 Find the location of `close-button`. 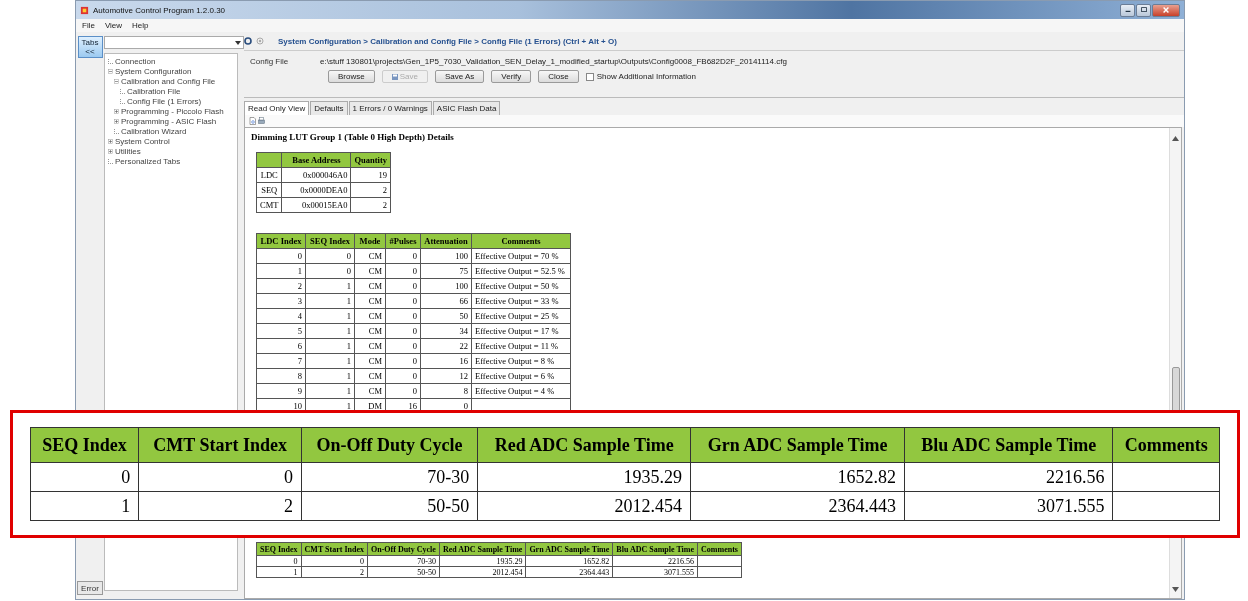

close-button is located at coordinates (1166, 10).